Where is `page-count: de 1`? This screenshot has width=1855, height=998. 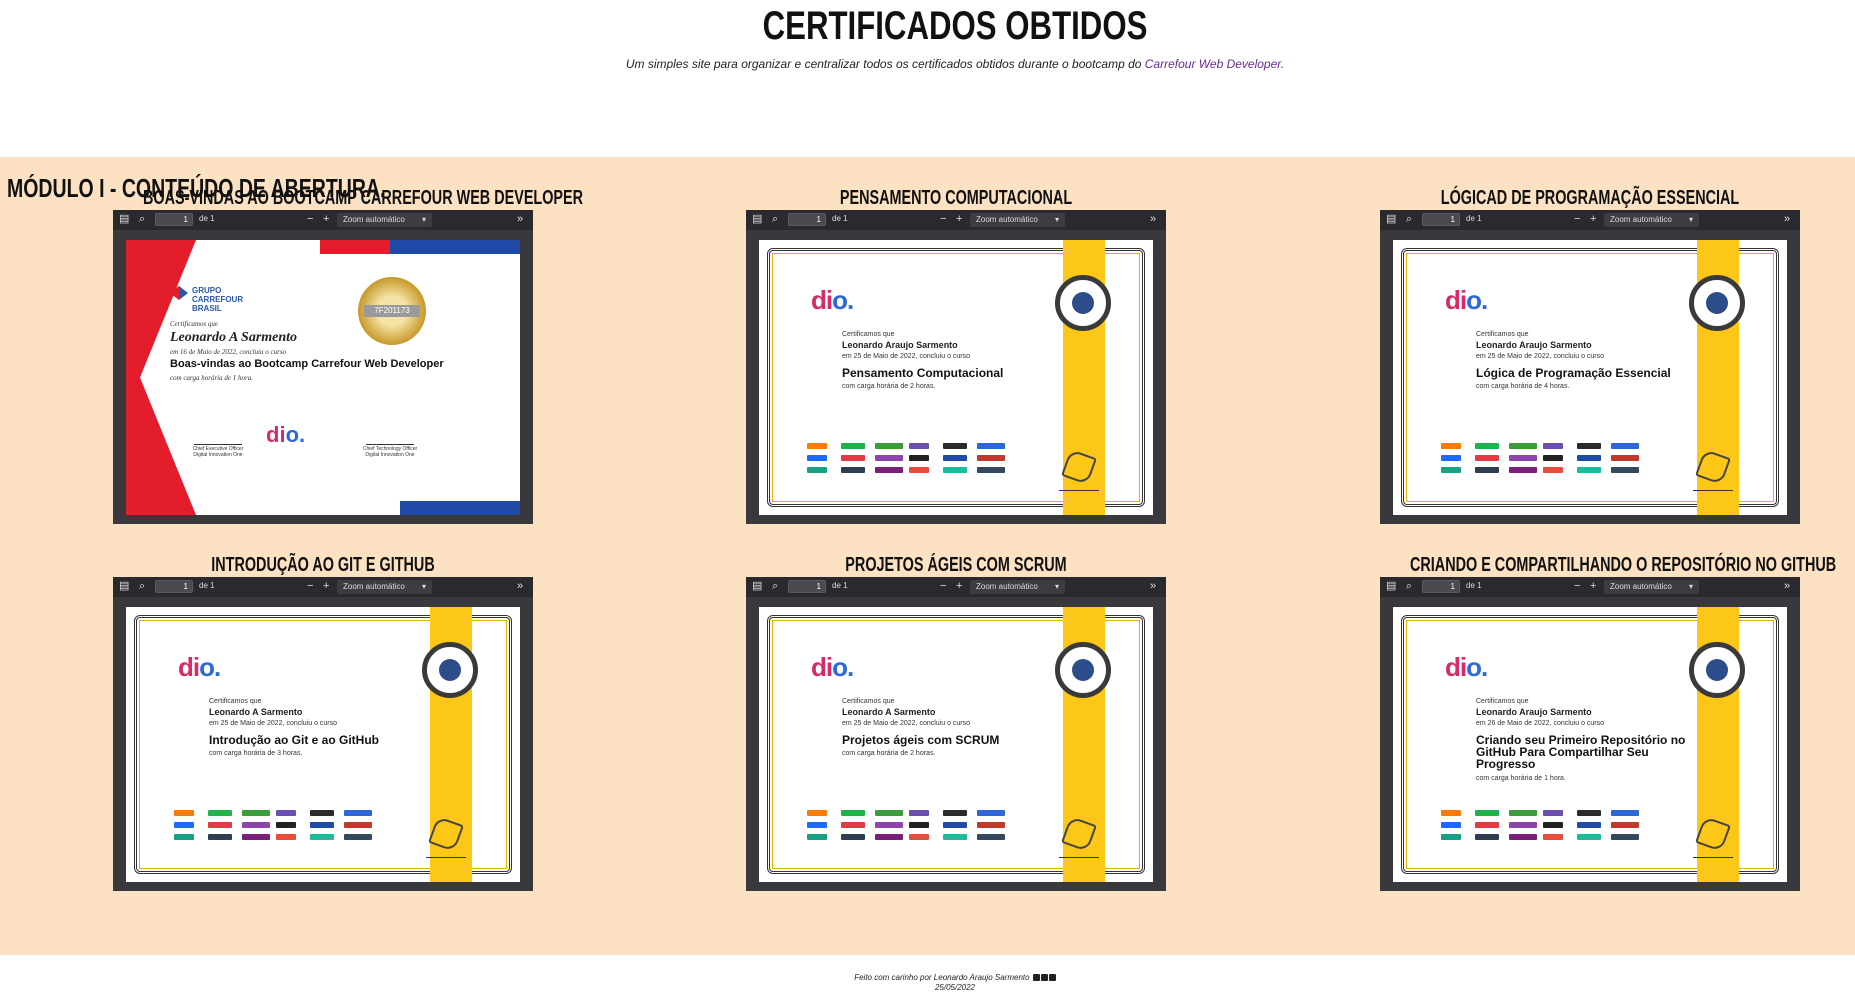
page-count: de 1 is located at coordinates (840, 585).